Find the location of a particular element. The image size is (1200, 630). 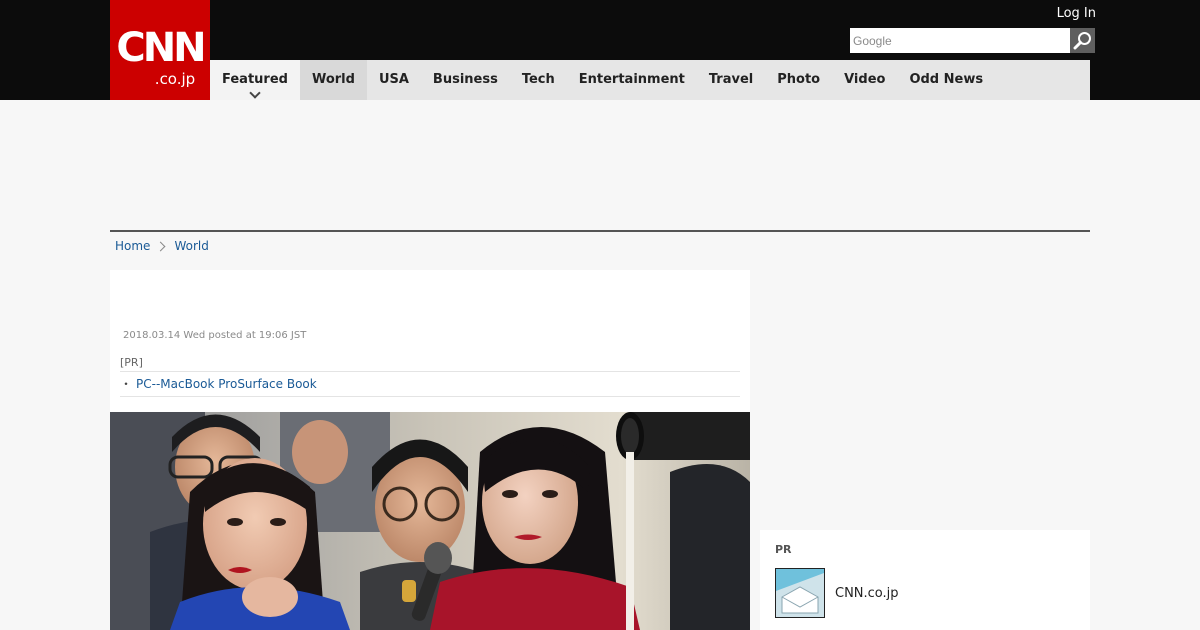

nav-video-label: Video is located at coordinates (865, 79).